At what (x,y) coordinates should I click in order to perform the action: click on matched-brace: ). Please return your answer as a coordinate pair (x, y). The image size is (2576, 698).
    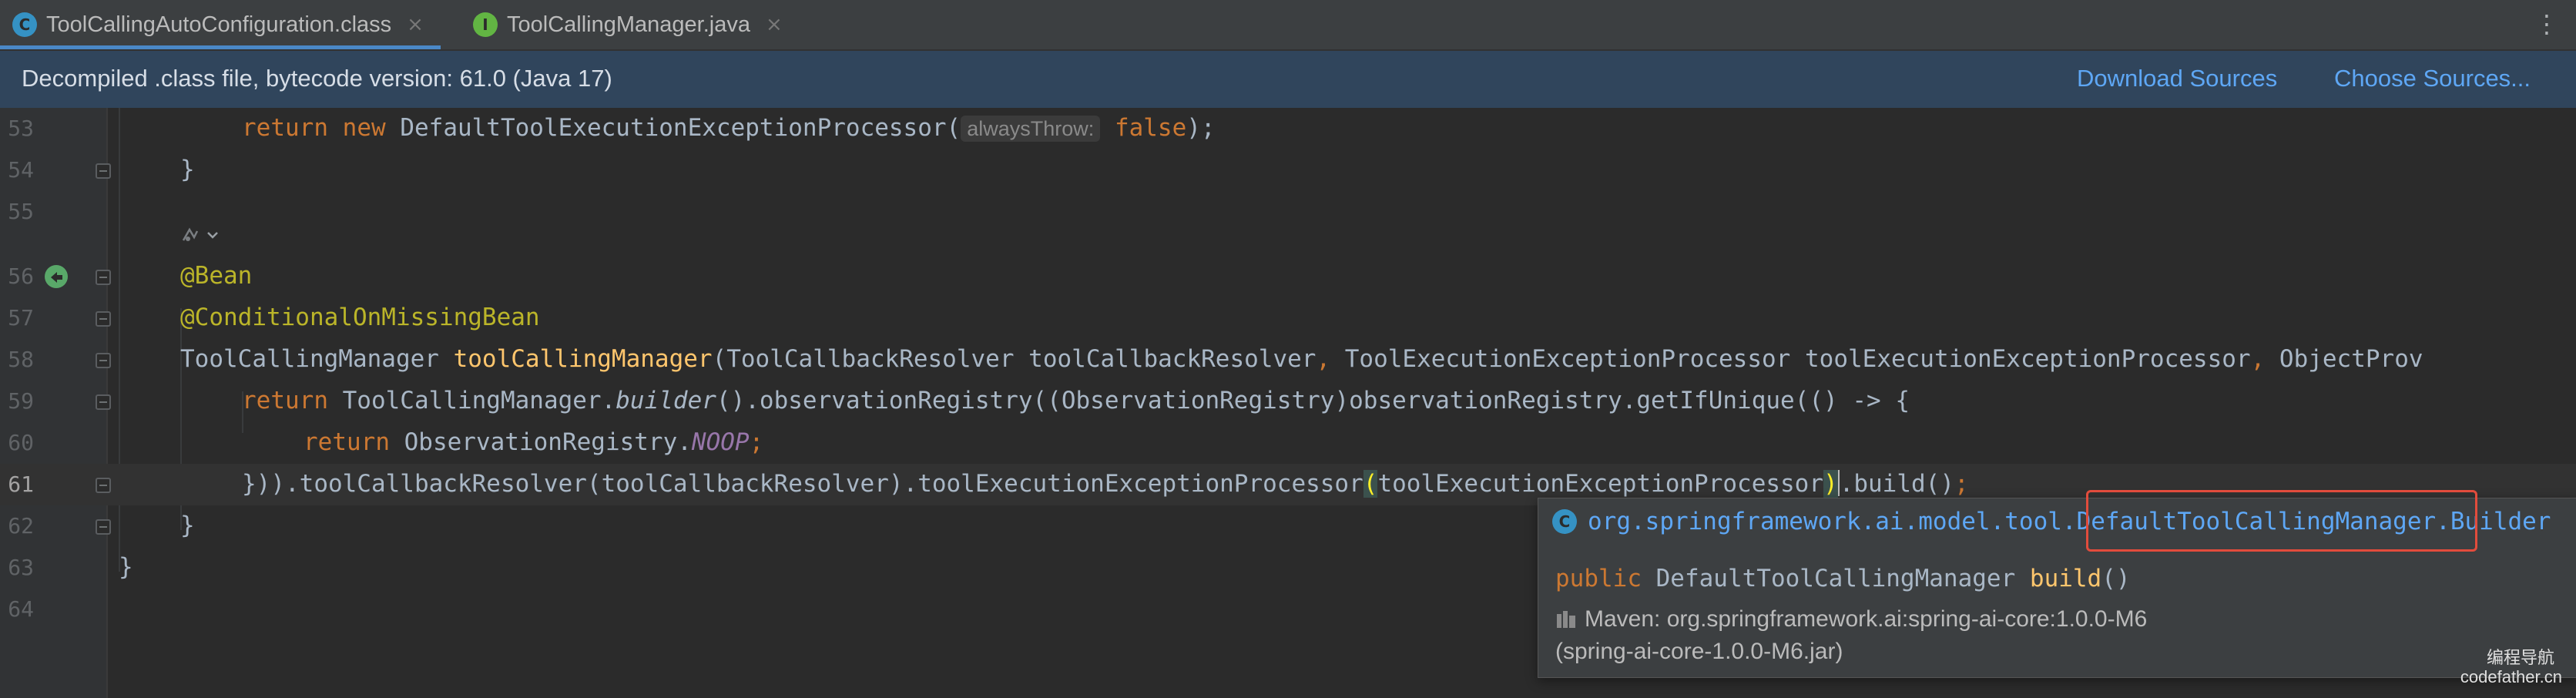
    Looking at the image, I should click on (1830, 484).